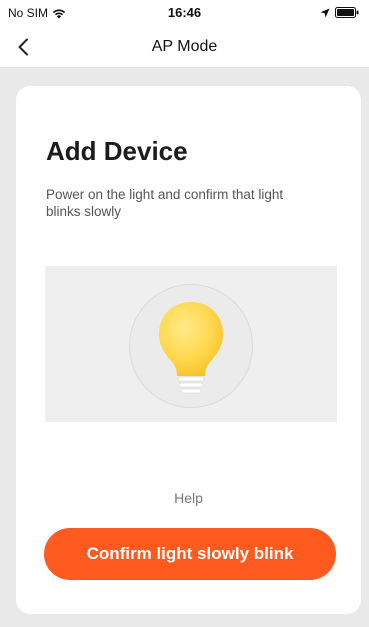 The height and width of the screenshot is (627, 369). I want to click on card-title: Add Device, so click(117, 151).